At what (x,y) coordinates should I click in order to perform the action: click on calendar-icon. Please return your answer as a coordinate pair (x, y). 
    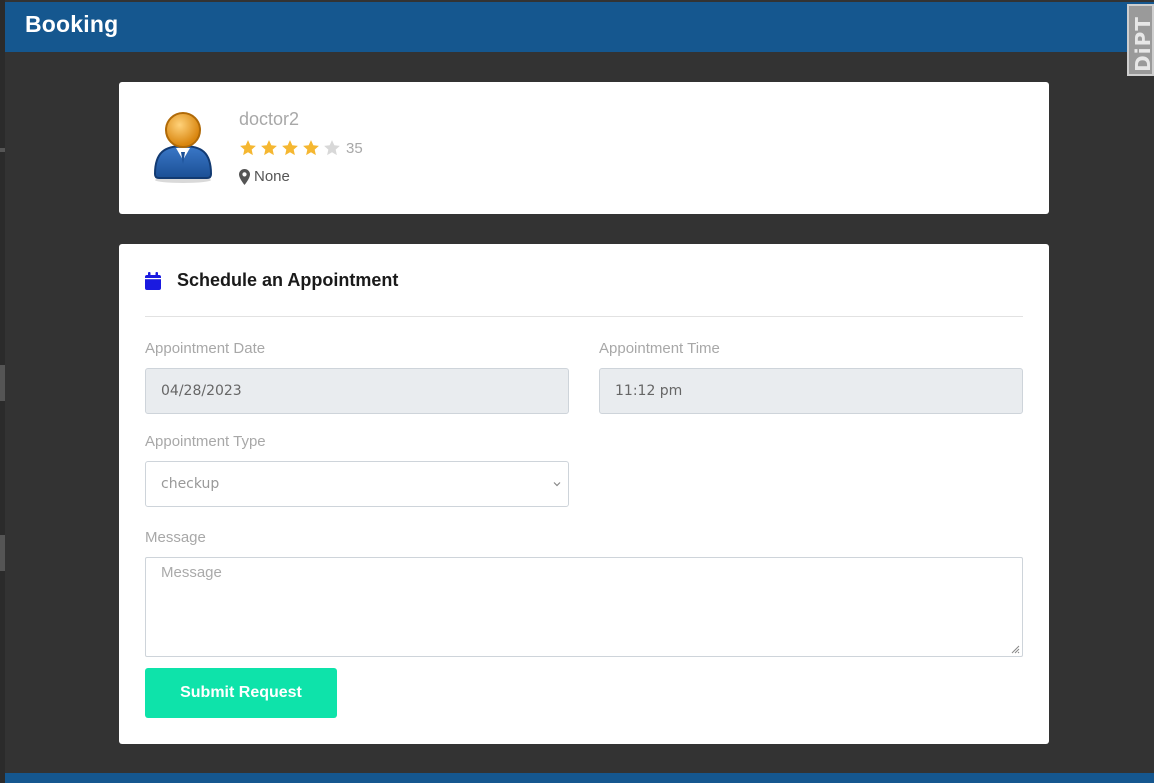
    Looking at the image, I should click on (153, 280).